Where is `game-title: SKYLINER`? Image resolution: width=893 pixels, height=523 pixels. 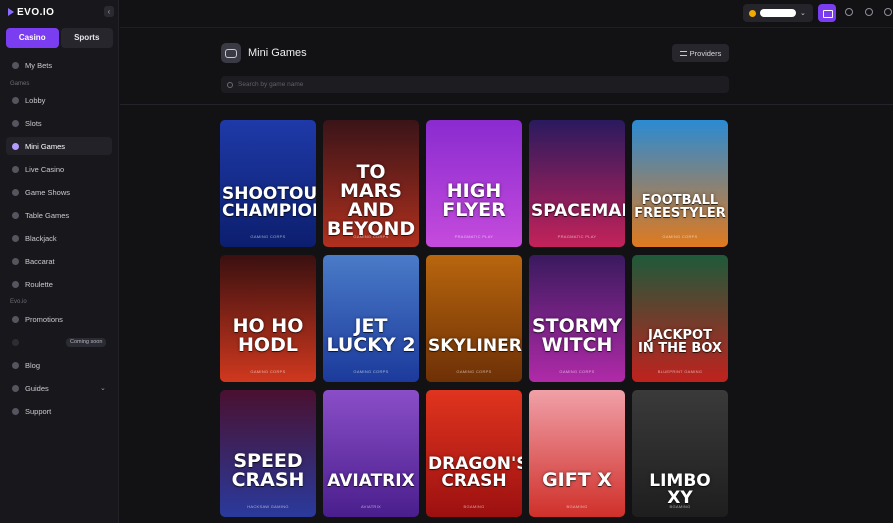
game-title: SKYLINER is located at coordinates (475, 346).